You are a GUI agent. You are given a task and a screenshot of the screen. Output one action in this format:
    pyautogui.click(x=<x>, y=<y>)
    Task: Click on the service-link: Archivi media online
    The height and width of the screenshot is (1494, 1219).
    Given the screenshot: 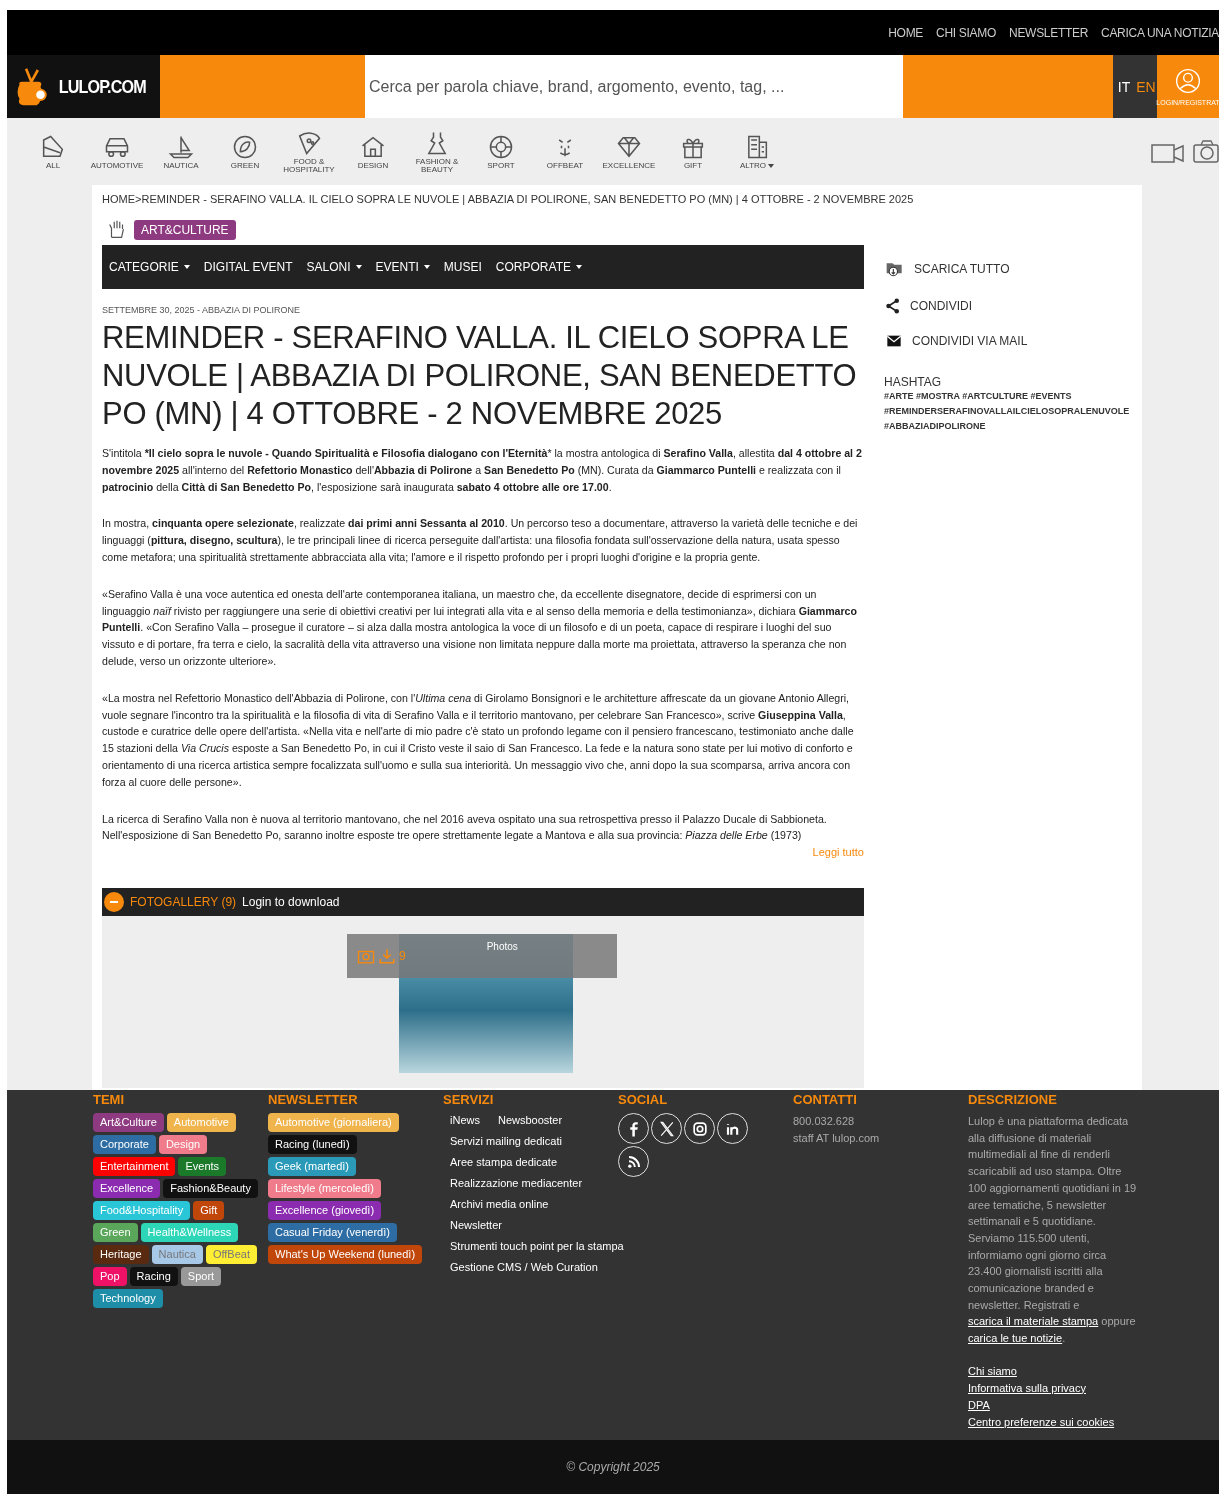 What is the action you would take?
    pyautogui.click(x=499, y=1204)
    